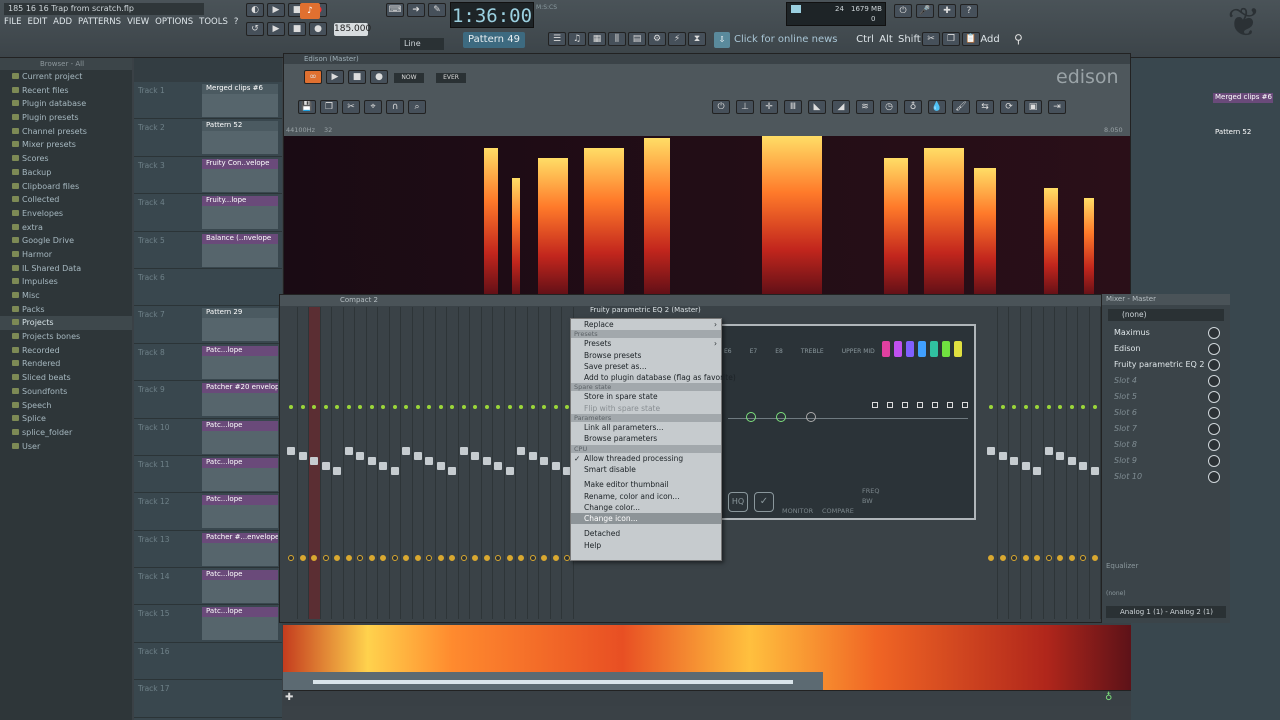  I want to click on play-button: ▶, so click(276, 10).